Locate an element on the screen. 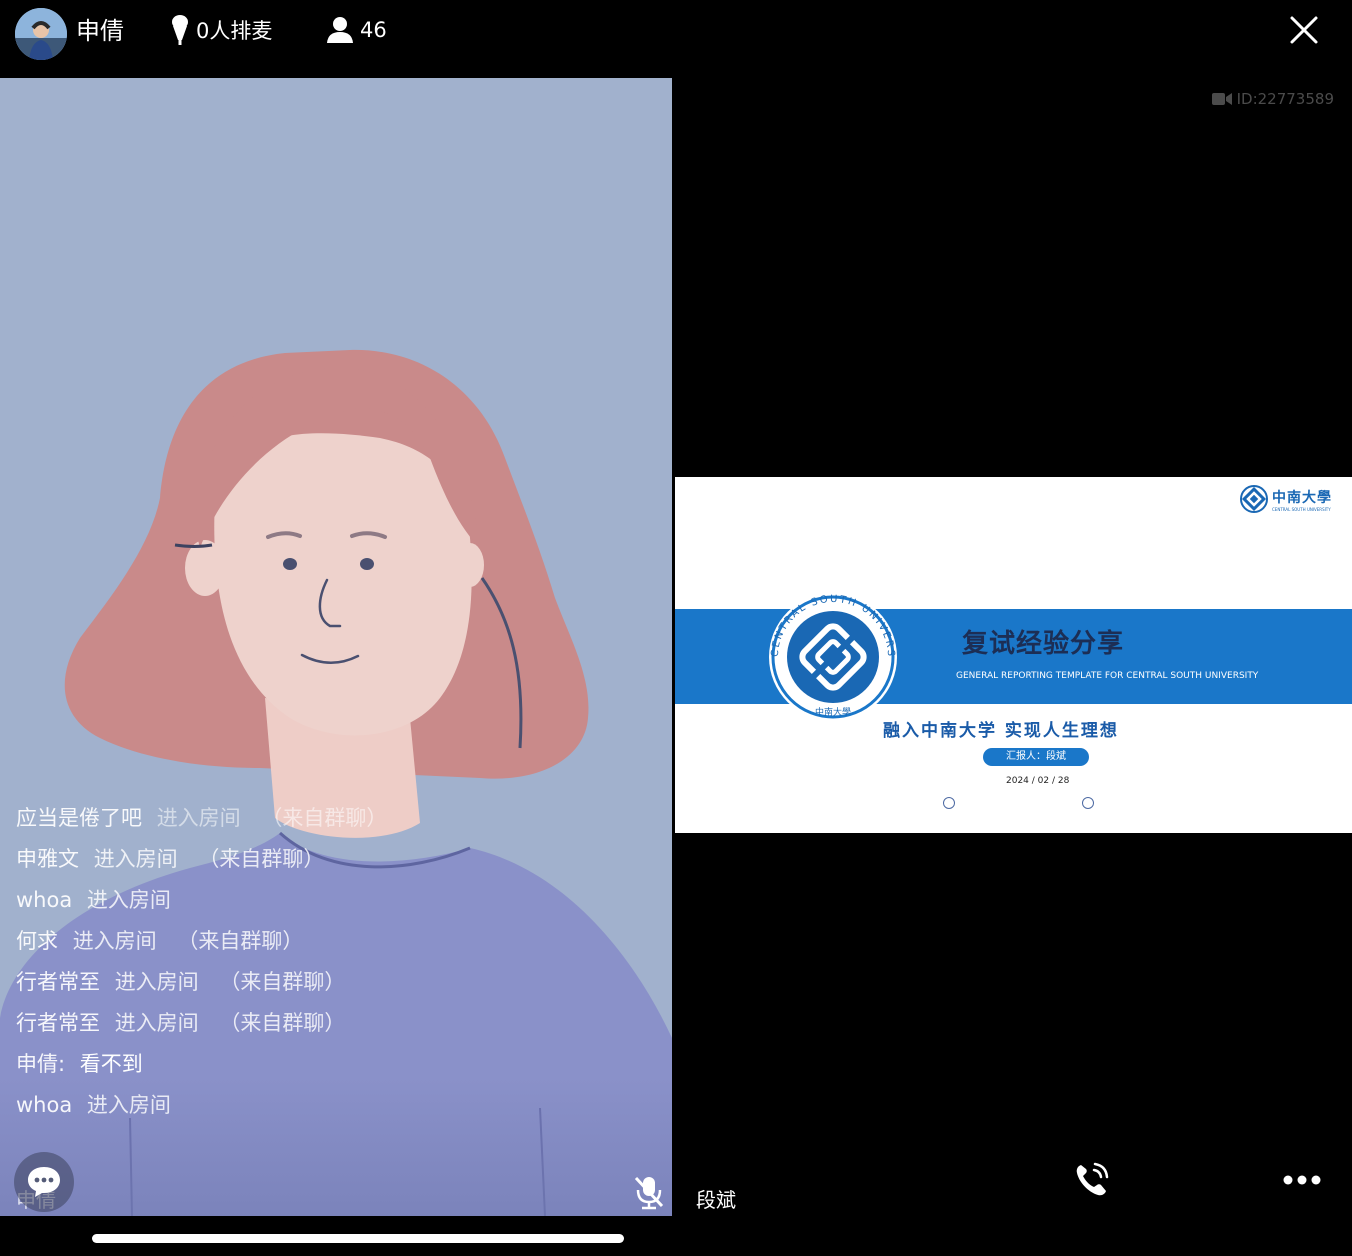 The height and width of the screenshot is (1256, 1352). home-indicator is located at coordinates (358, 1238).